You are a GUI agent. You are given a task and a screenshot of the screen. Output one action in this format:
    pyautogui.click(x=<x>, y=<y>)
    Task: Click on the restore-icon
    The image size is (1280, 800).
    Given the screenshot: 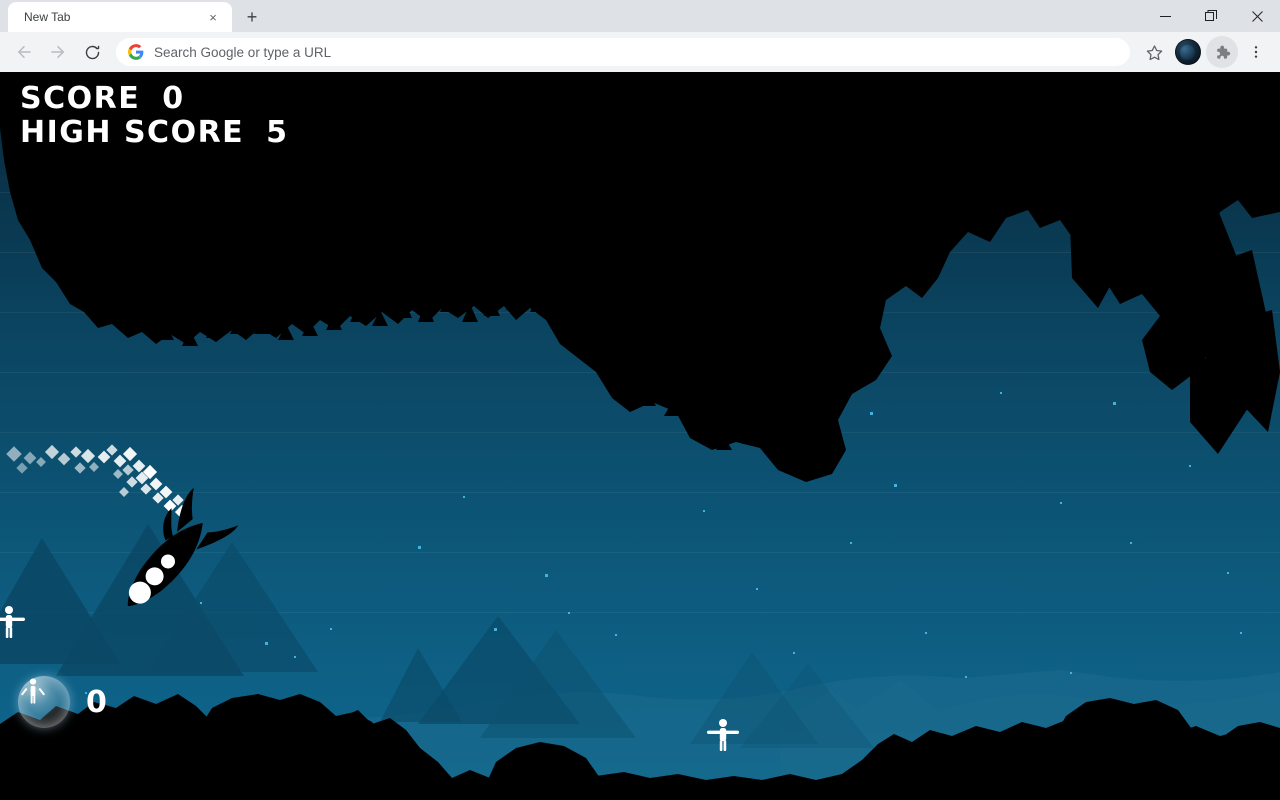 What is the action you would take?
    pyautogui.click(x=1211, y=15)
    